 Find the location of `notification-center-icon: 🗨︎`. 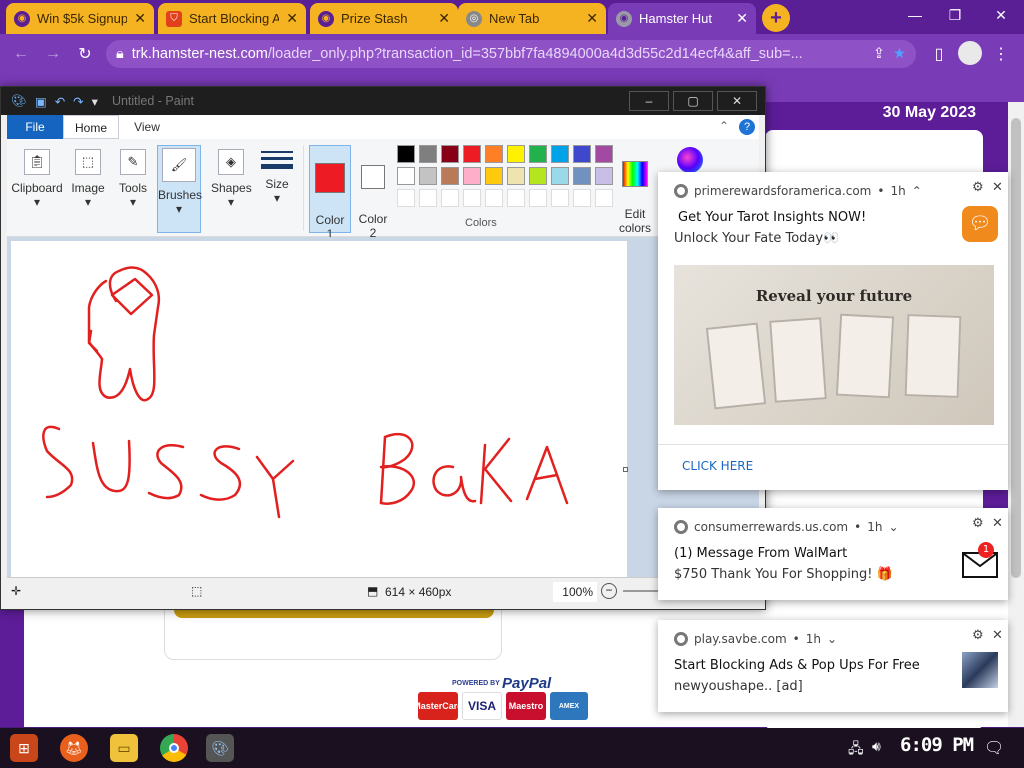

notification-center-icon: 🗨︎ is located at coordinates (994, 748).